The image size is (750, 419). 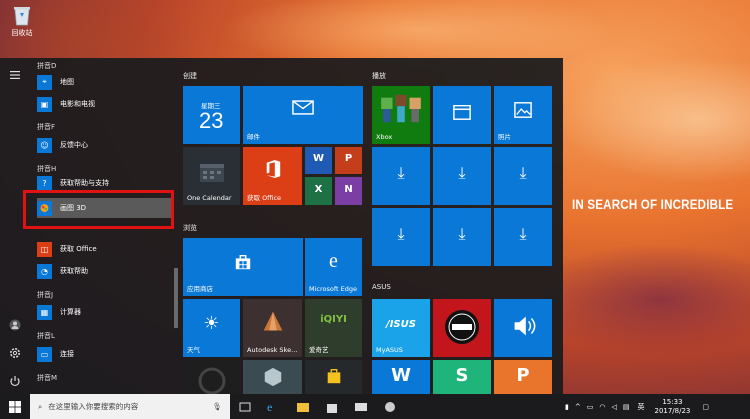 I want to click on download-tile-6: ⤓, so click(x=523, y=237).